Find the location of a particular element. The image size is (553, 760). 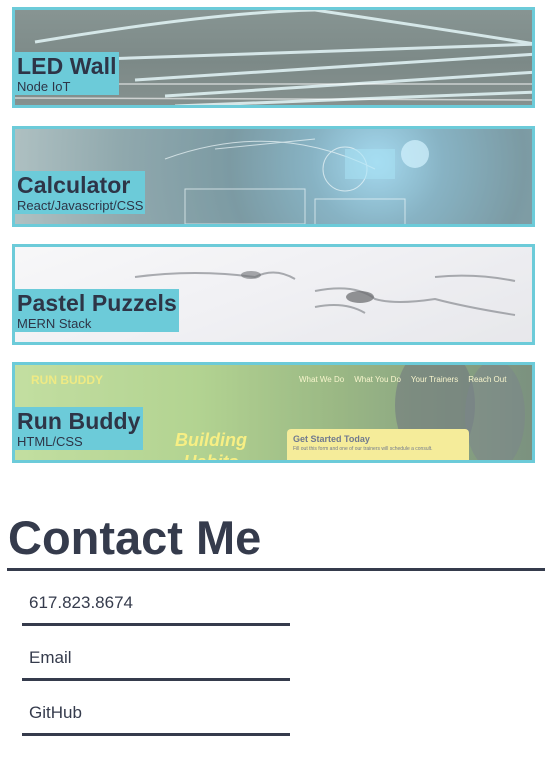

project-caption: Calculator React/Javascript/CSS is located at coordinates (80, 192).